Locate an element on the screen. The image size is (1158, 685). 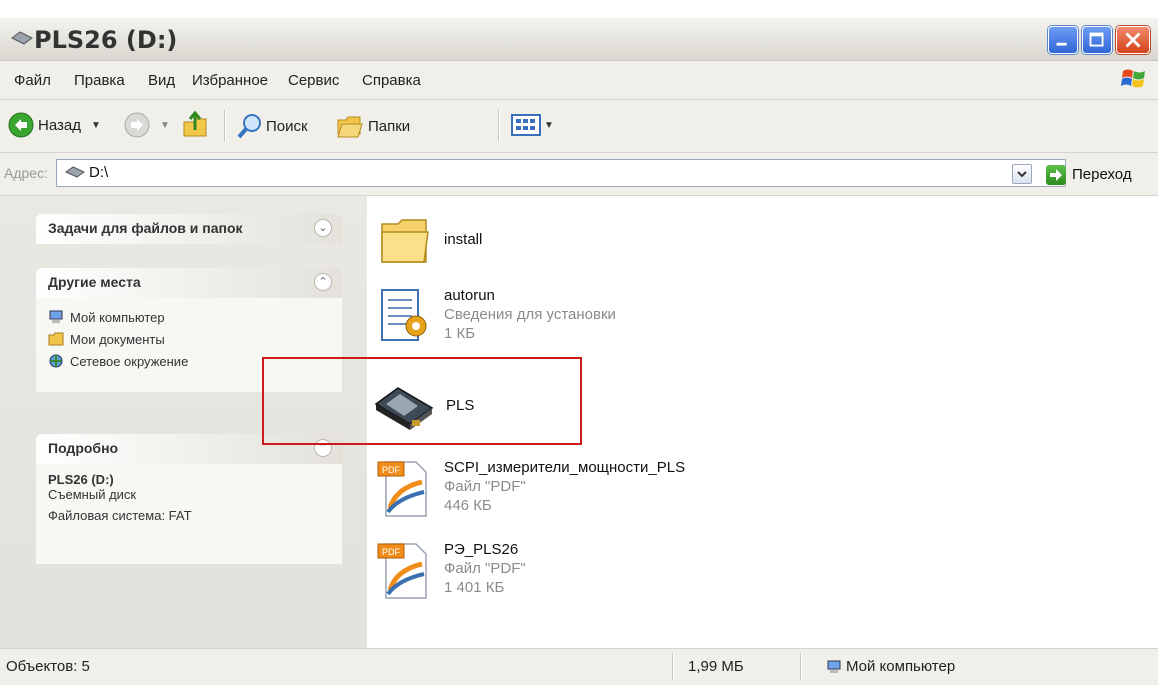
file-system: Файловая система: FAT is located at coordinates (120, 515).